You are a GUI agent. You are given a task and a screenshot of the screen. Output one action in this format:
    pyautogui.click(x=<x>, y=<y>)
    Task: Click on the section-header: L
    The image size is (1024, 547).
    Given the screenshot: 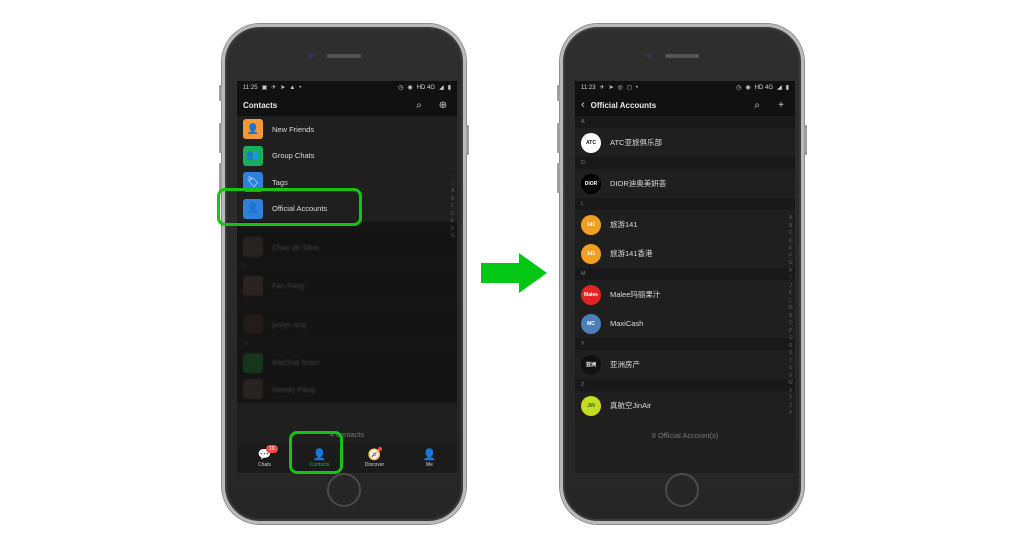 What is the action you would take?
    pyautogui.click(x=685, y=204)
    